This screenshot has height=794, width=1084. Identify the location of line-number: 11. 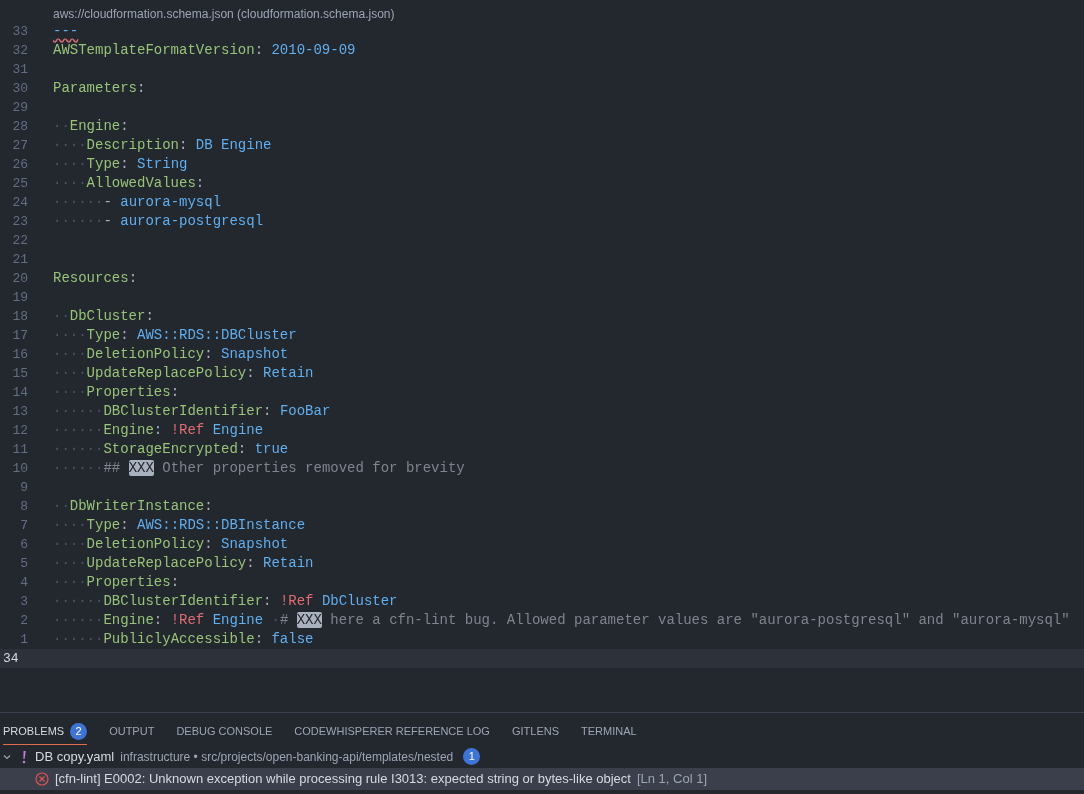
(19, 449).